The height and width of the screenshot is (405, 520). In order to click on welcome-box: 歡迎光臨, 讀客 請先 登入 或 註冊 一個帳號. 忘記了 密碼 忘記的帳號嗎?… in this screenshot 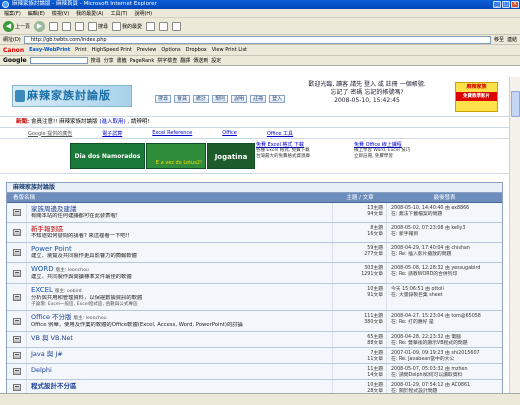, I will do `click(367, 93)`.